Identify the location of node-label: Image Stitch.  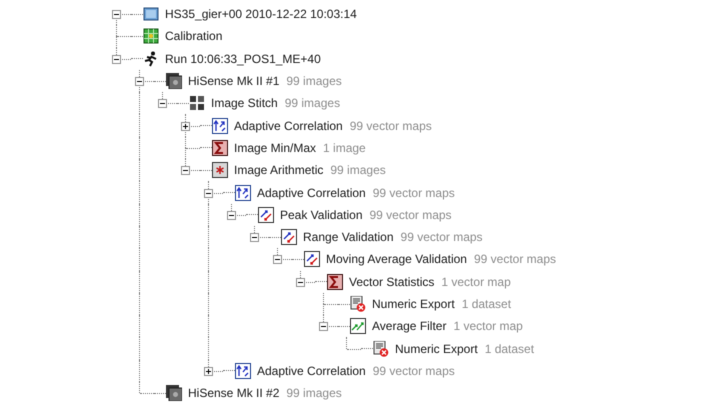
(244, 103).